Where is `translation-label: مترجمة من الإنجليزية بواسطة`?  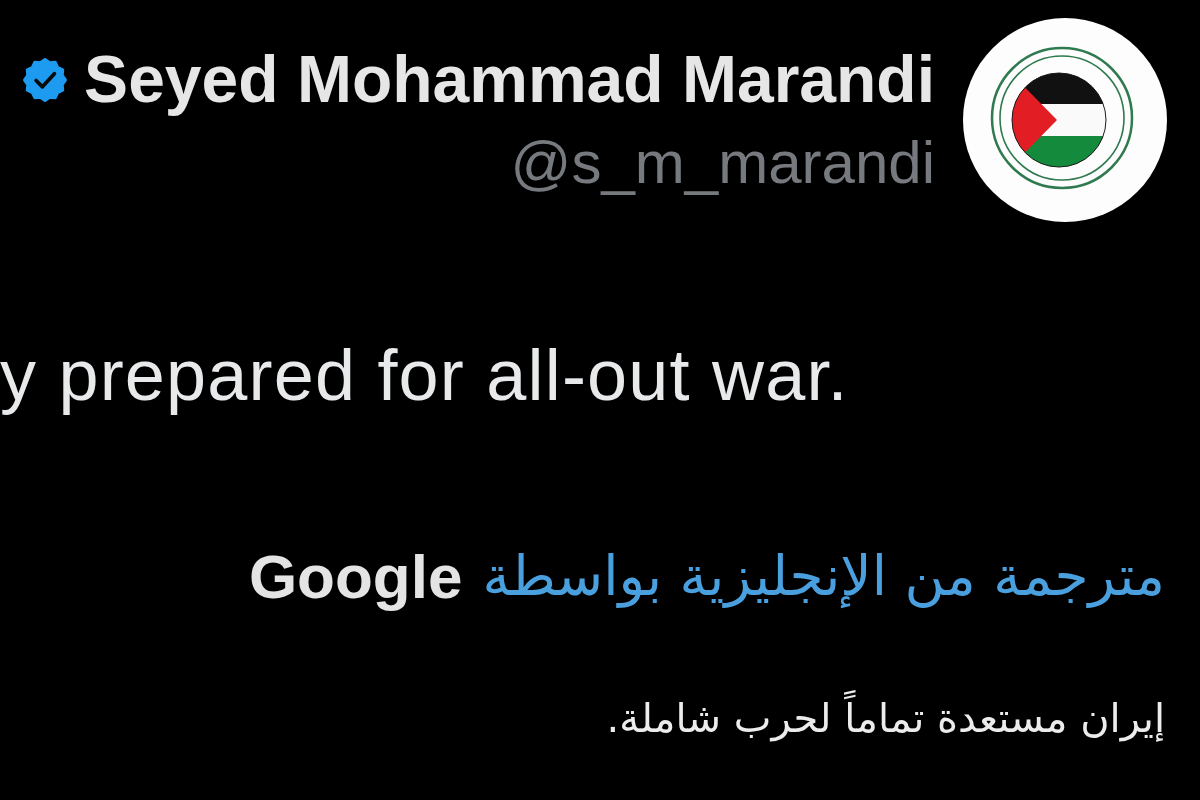
translation-label: مترجمة من الإنجليزية بواسطة is located at coordinates (823, 577).